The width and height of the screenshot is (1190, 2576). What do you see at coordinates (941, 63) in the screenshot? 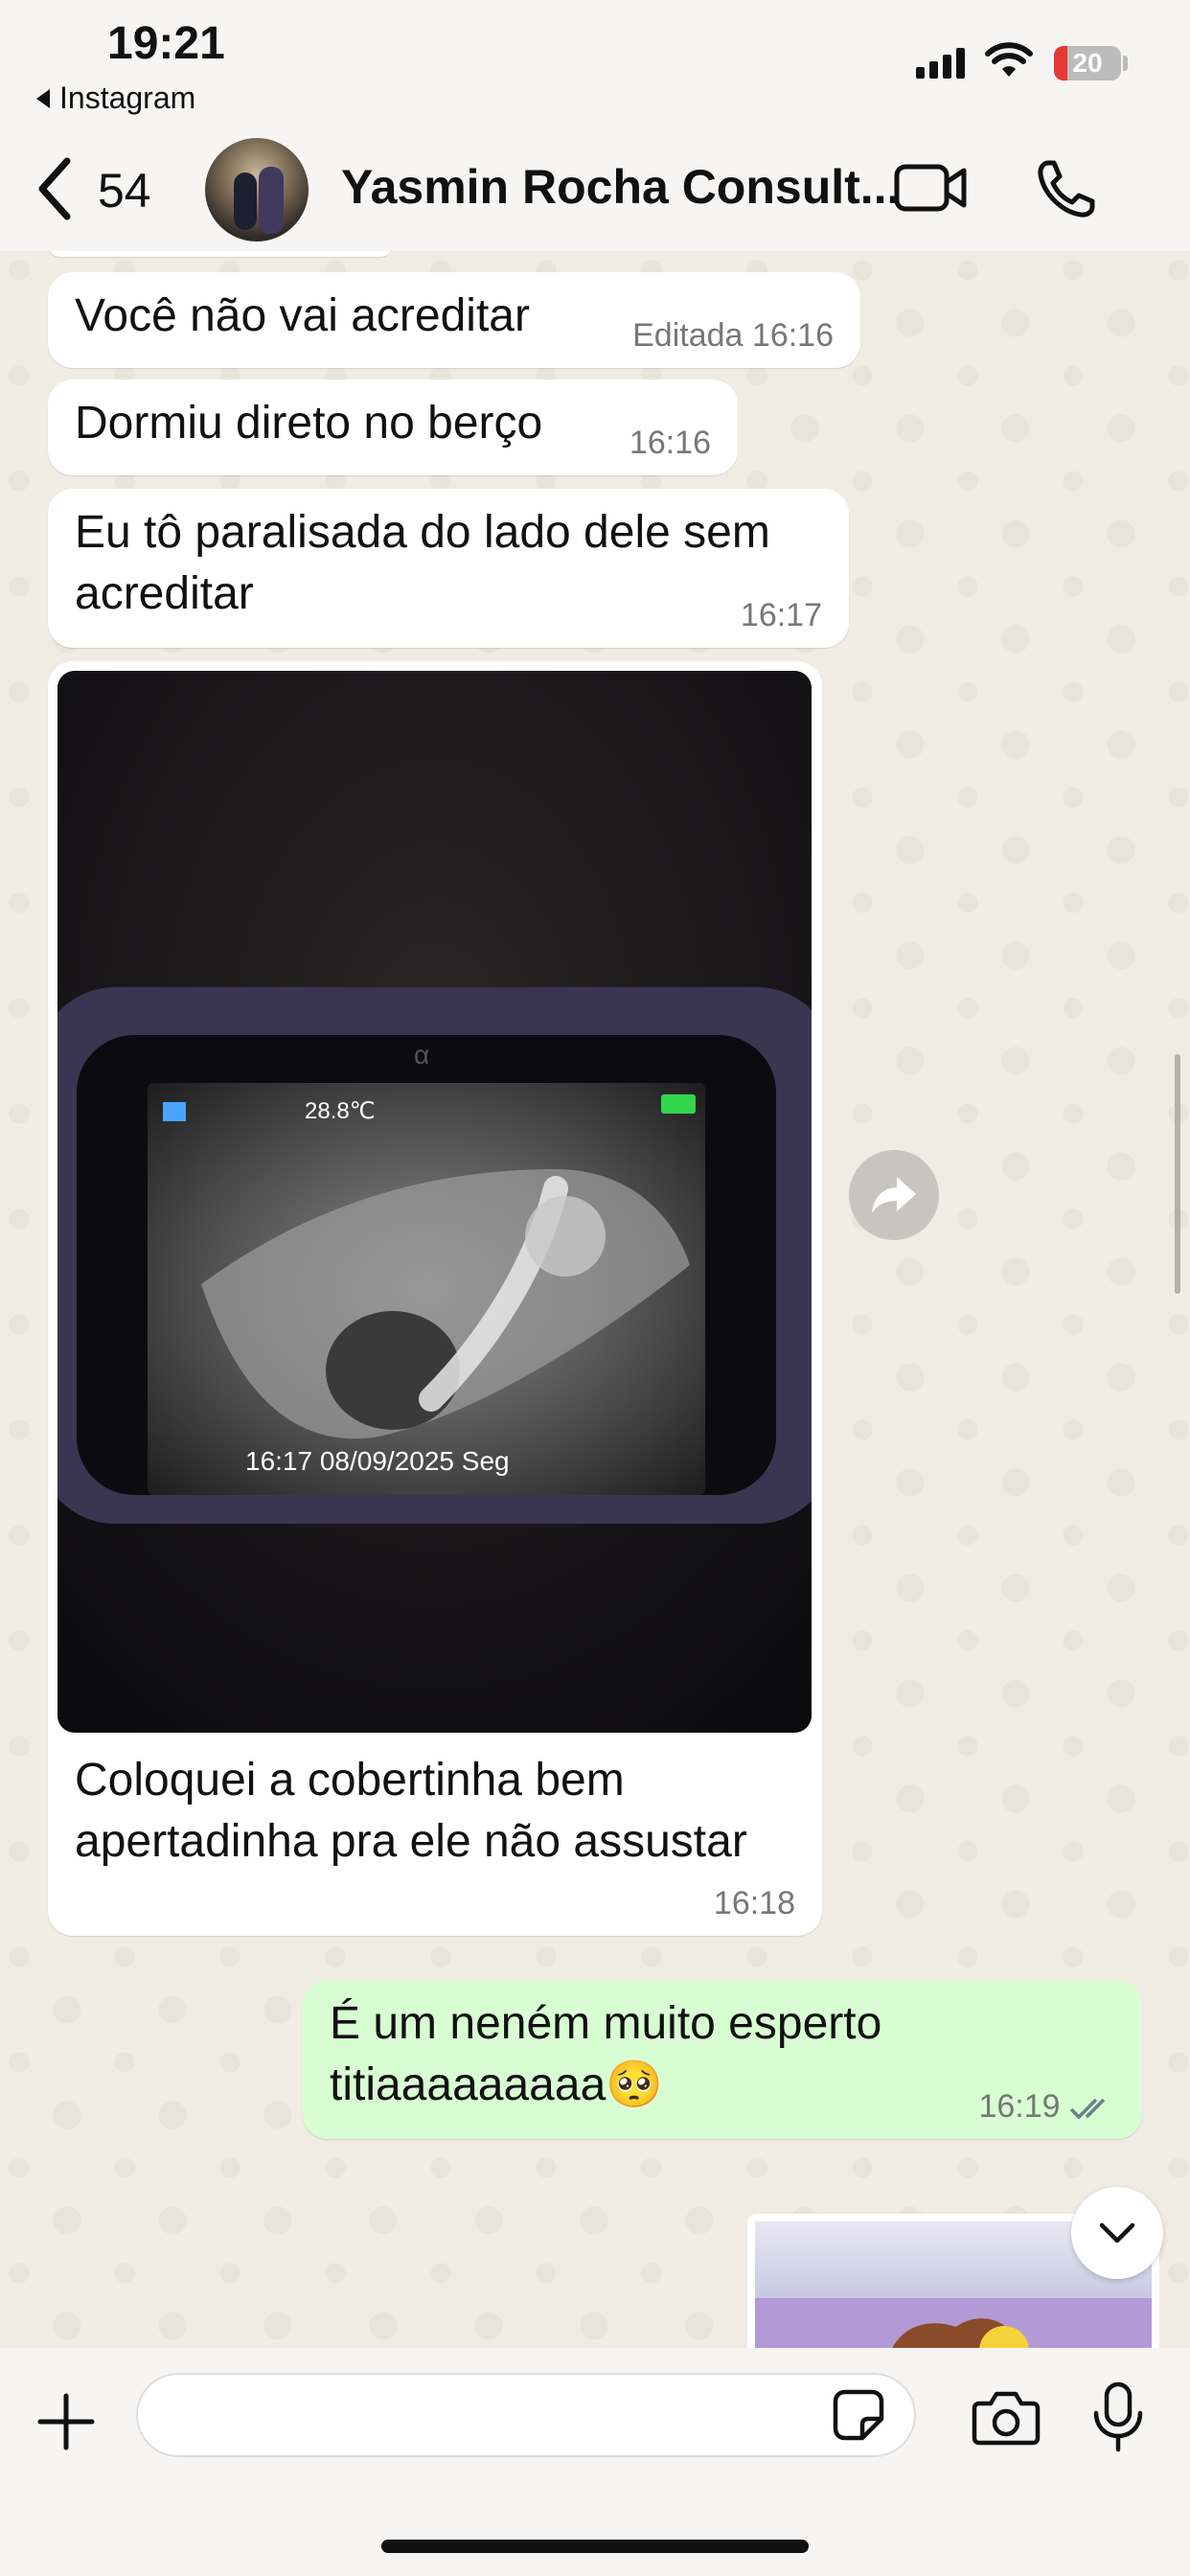
I see `cellular-signal-icon` at bounding box center [941, 63].